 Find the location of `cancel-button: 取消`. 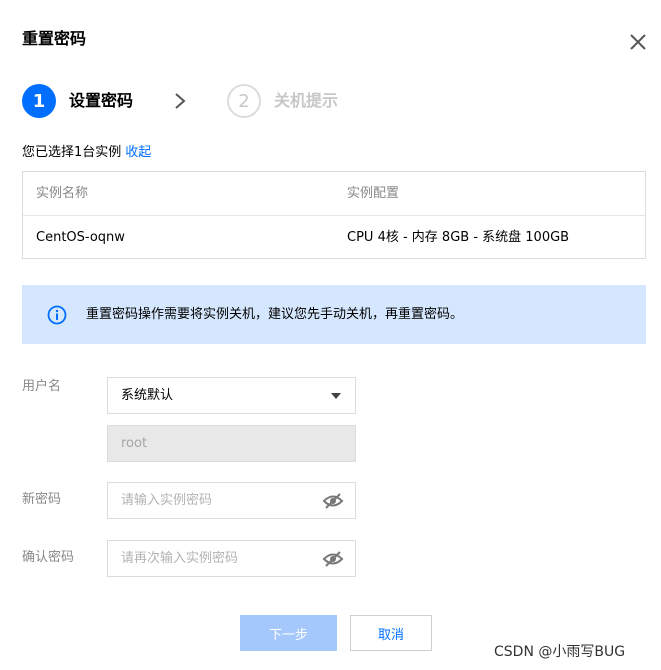

cancel-button: 取消 is located at coordinates (391, 633).